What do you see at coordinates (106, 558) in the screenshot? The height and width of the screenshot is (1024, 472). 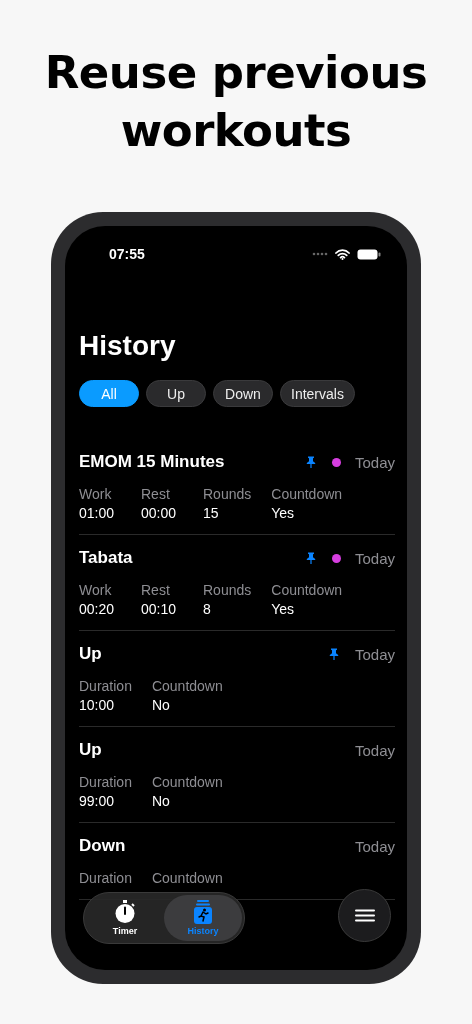 I see `workout-name: Tabata` at bounding box center [106, 558].